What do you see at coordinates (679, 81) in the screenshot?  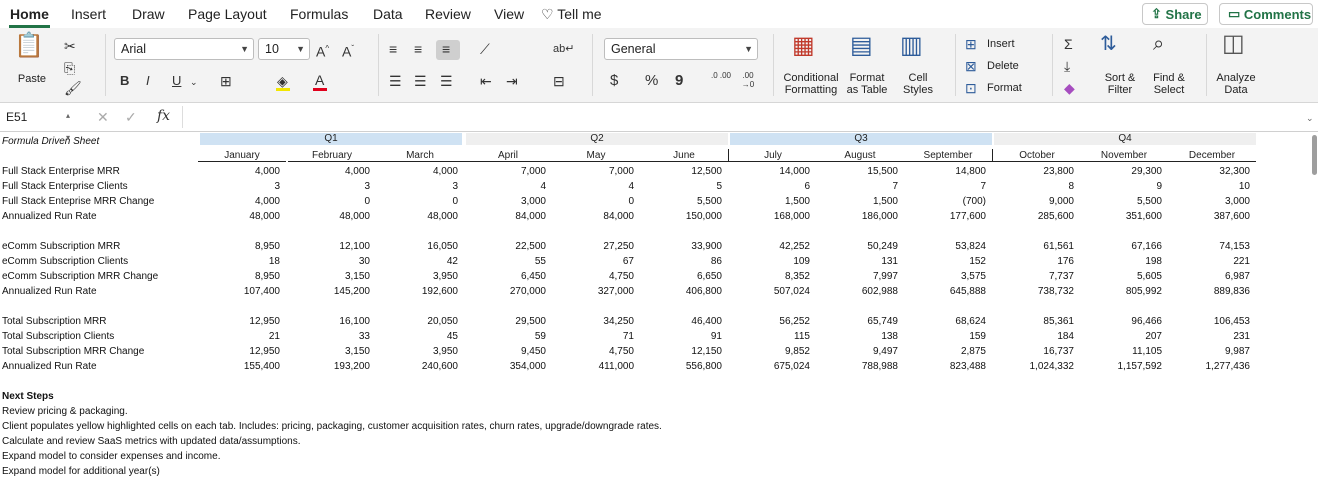 I see `comma-style-button: 9` at bounding box center [679, 81].